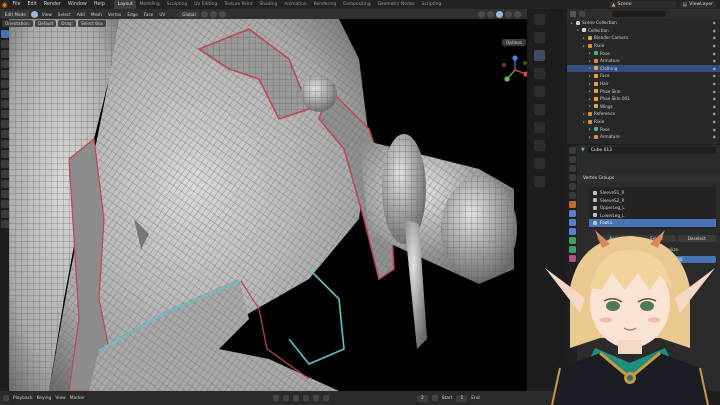 The width and height of the screenshot is (720, 405). Describe the element at coordinates (275, 398) in the screenshot. I see `jump-start-icon` at that location.